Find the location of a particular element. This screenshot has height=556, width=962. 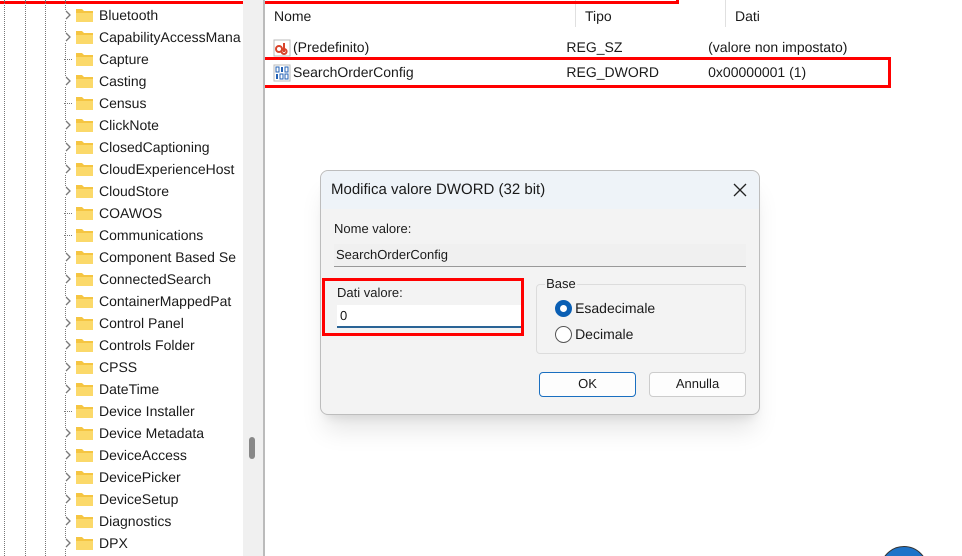

tree-item: Controls Folder is located at coordinates (147, 345).